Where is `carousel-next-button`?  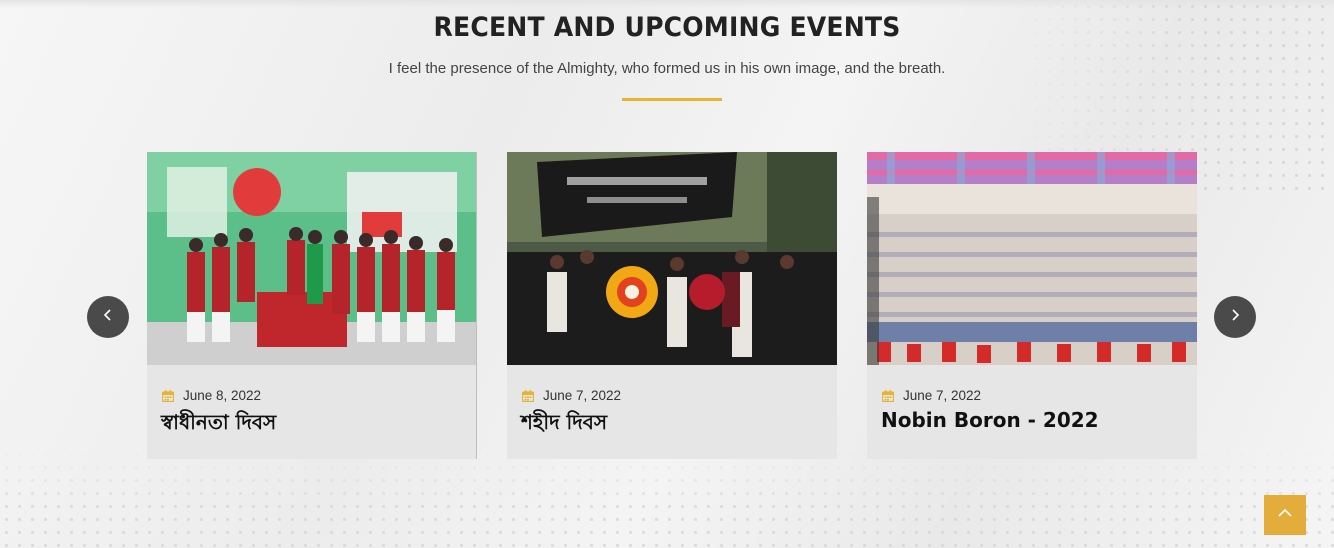 carousel-next-button is located at coordinates (1235, 317).